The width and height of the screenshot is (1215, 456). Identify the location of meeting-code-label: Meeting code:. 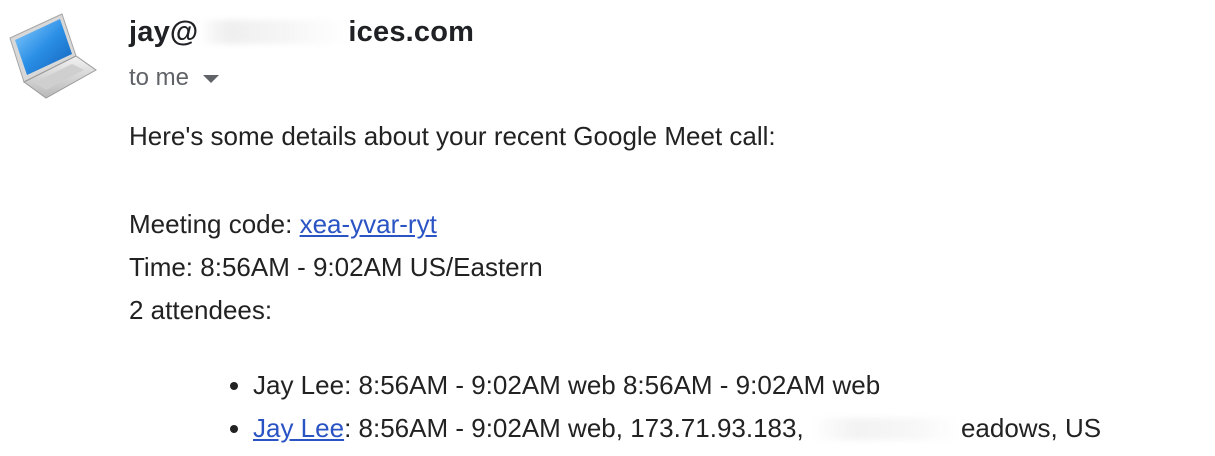
(214, 224).